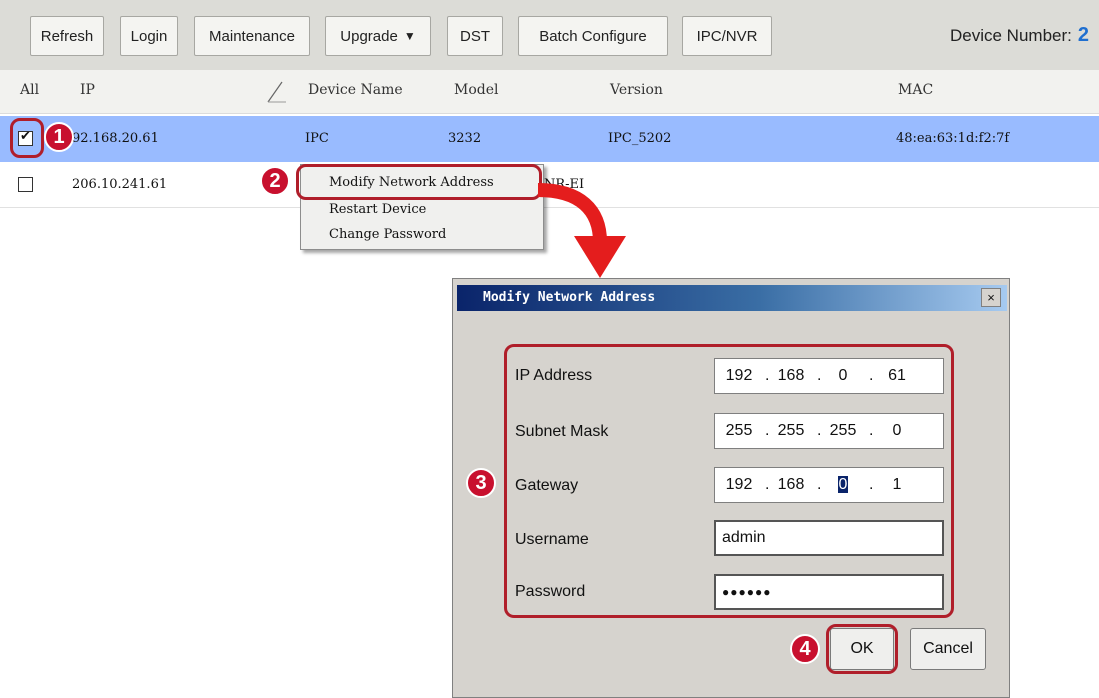  I want to click on device-number: Device Number: 2, so click(1019, 35).